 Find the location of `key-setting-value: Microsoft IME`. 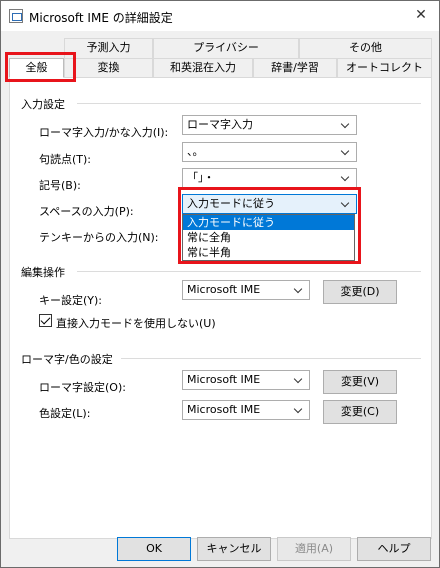

key-setting-value: Microsoft IME is located at coordinates (224, 289).